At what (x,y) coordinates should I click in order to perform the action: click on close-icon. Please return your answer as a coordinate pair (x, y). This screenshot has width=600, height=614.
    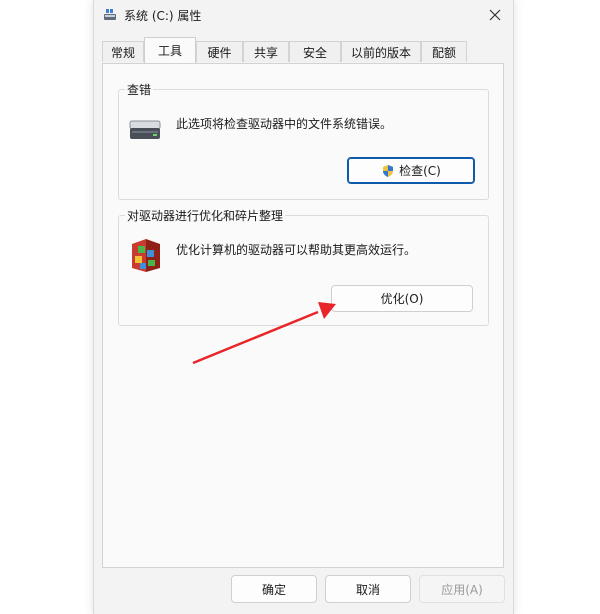
    Looking at the image, I should click on (495, 15).